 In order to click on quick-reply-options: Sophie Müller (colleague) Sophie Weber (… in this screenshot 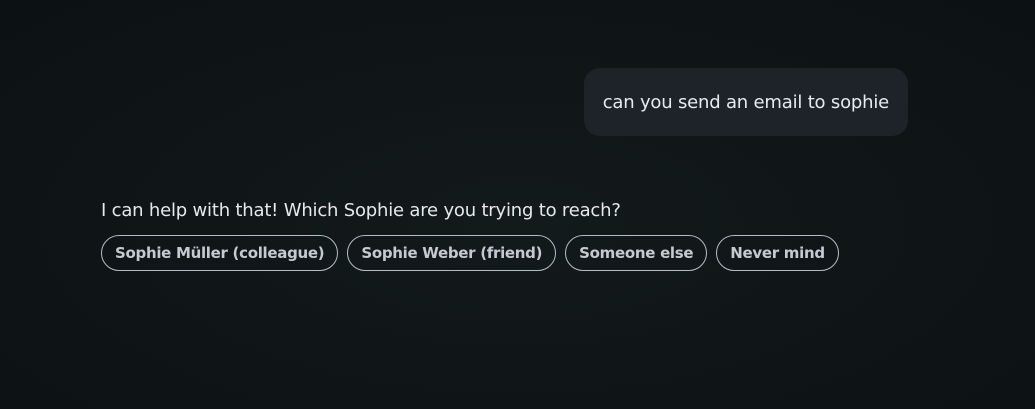, I will do `click(470, 253)`.